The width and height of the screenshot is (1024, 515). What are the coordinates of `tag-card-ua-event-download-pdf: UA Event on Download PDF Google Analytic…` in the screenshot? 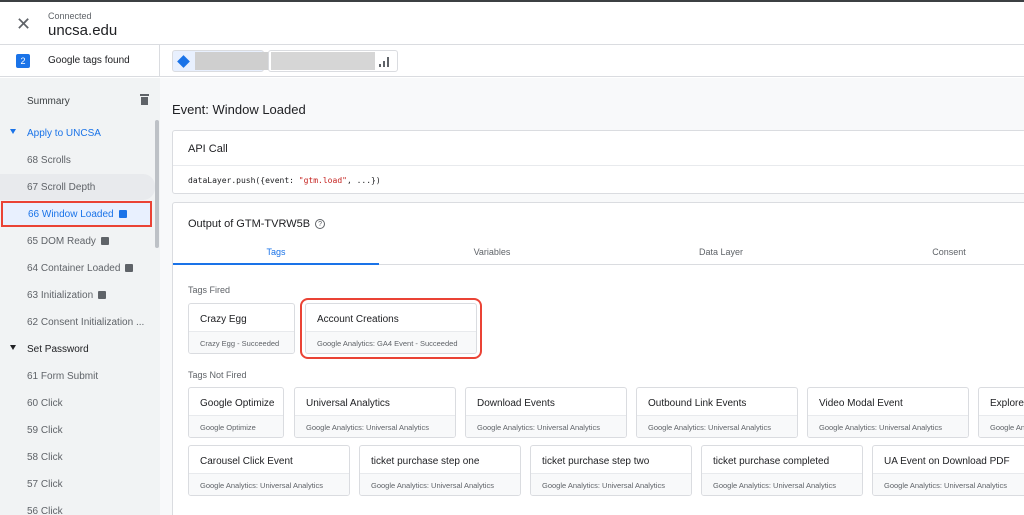 It's located at (948, 470).